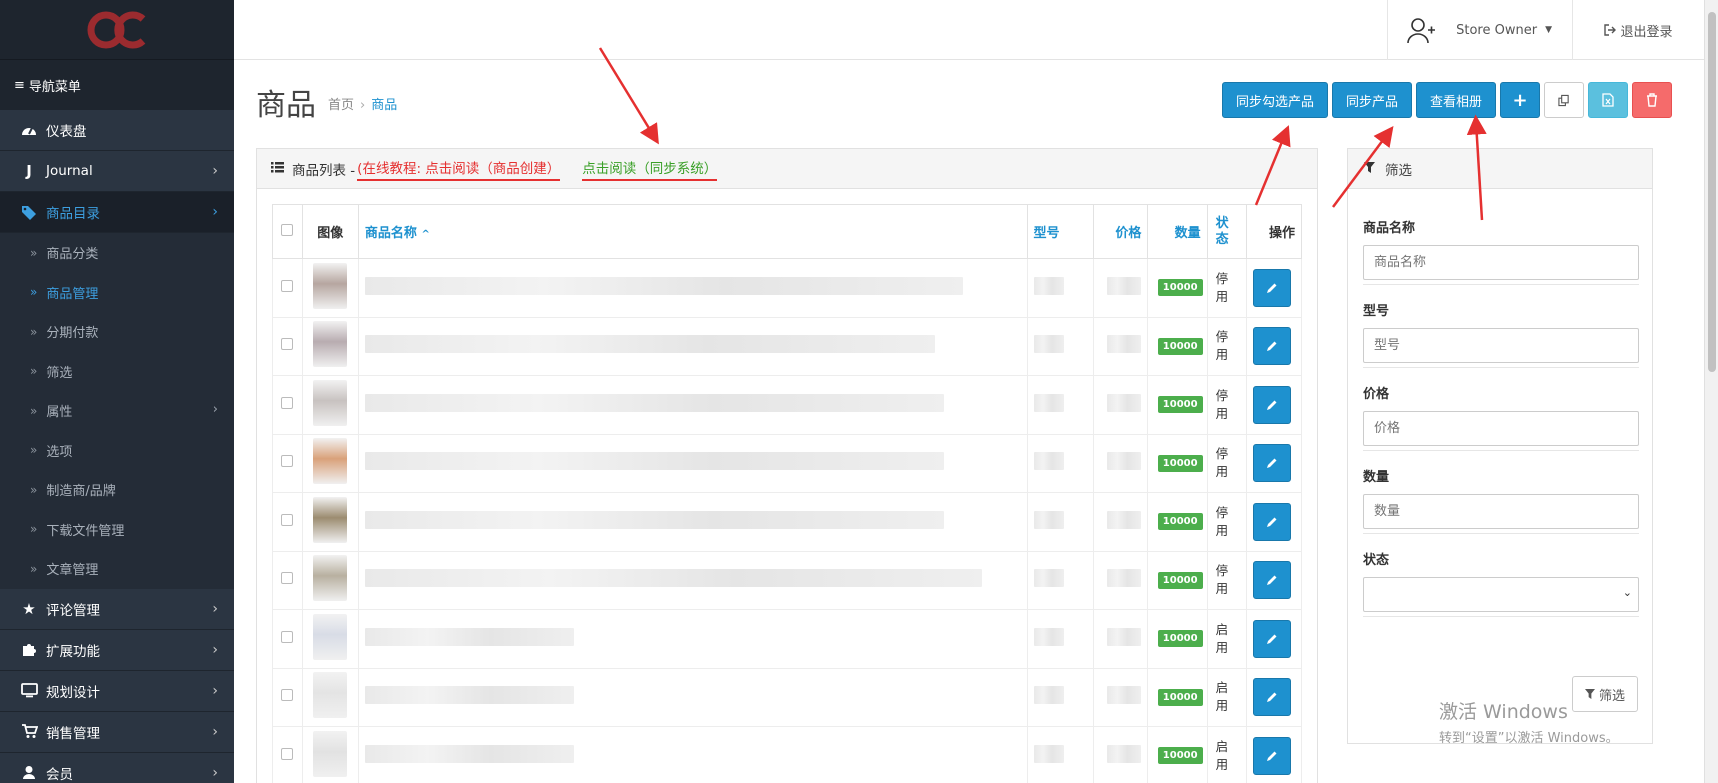  What do you see at coordinates (117, 767) in the screenshot?
I see `sidebar-item-customers: 会员 ›` at bounding box center [117, 767].